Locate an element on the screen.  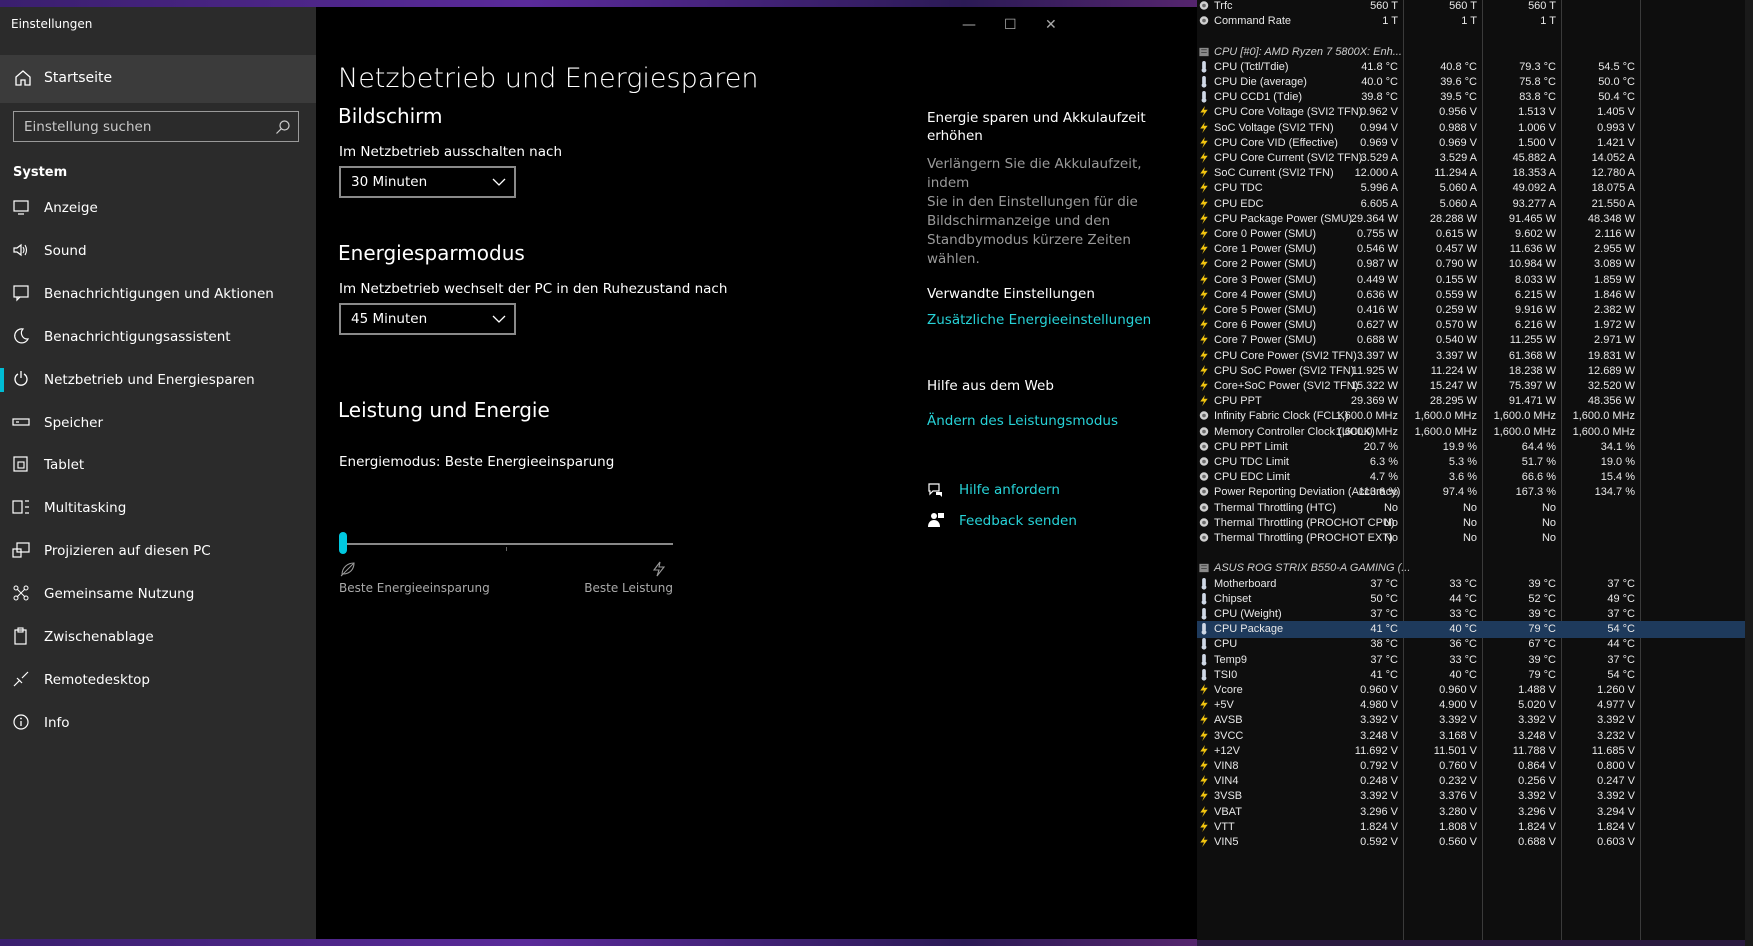
home-nav-item: Startseite is located at coordinates (158, 79).